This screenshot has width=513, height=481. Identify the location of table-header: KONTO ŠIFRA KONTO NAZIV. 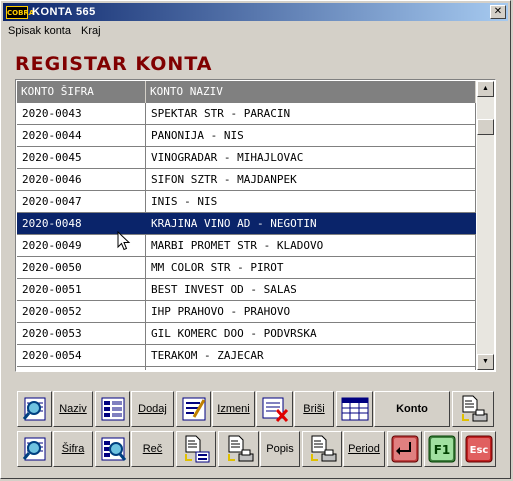
(246, 92).